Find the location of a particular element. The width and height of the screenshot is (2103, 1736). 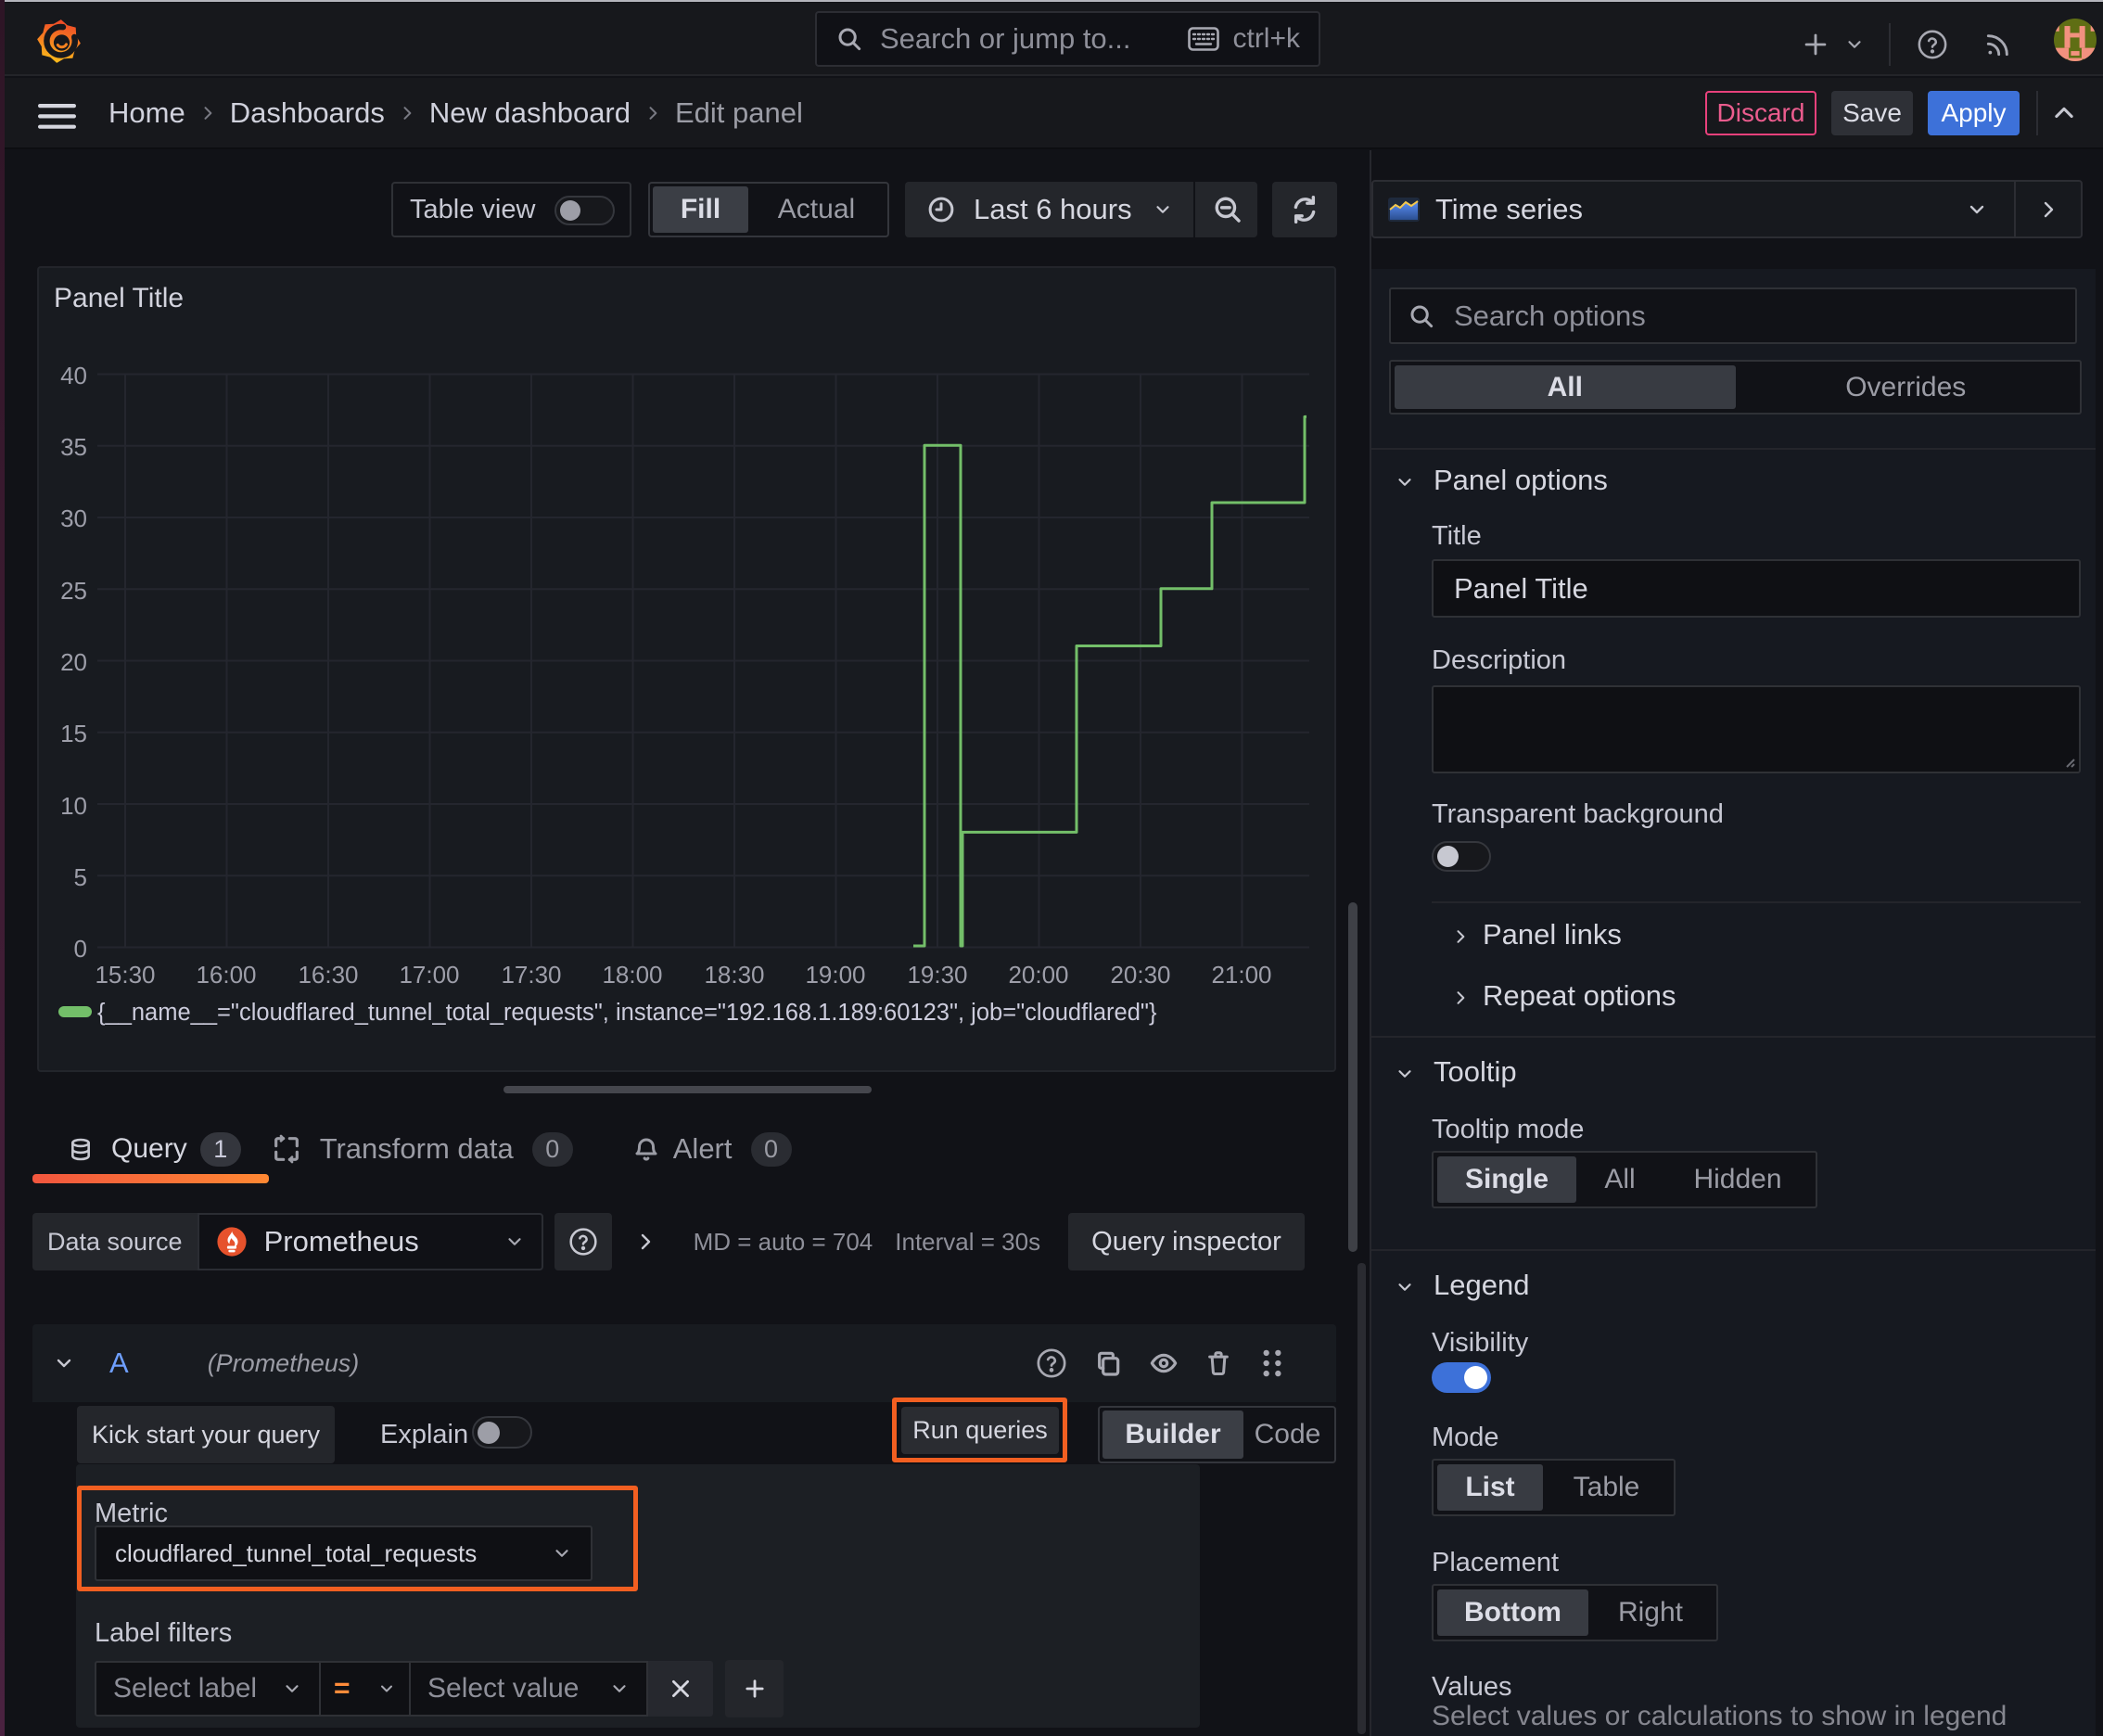

svg-text: 5 is located at coordinates (80, 877).